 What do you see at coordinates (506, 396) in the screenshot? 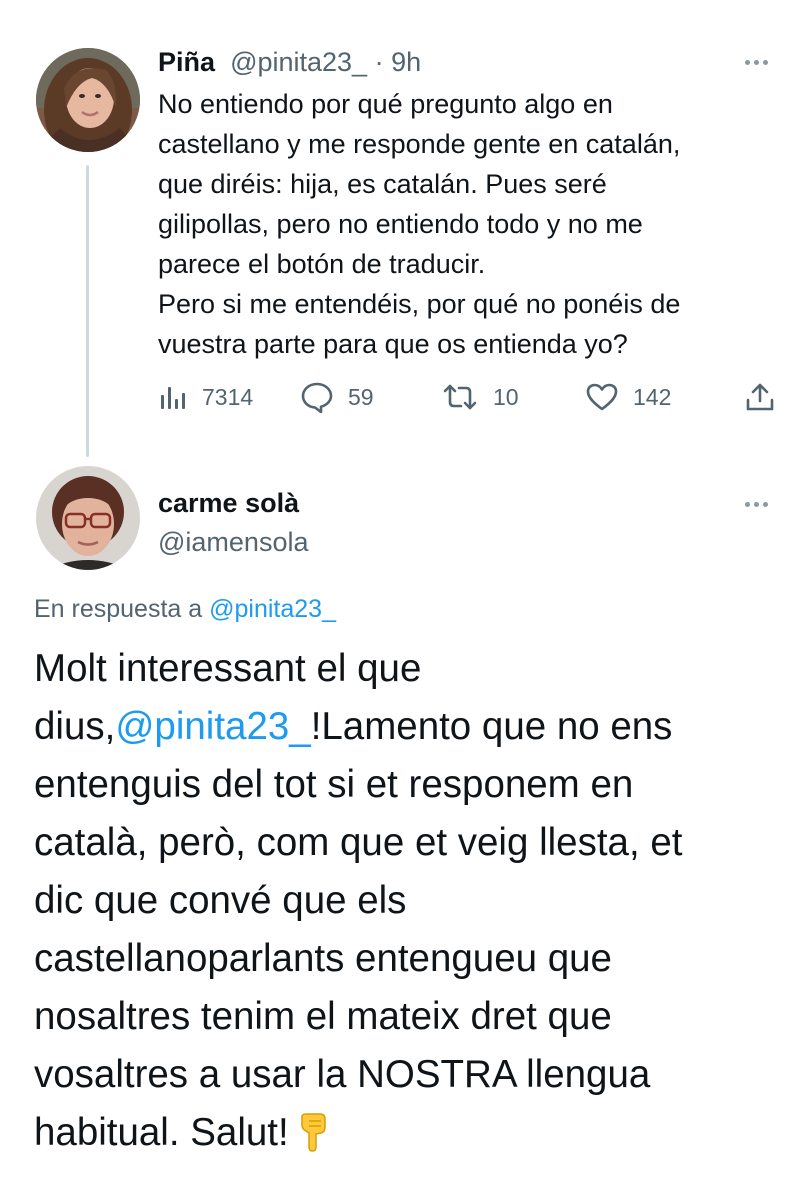
I see `retweet-count: 10` at bounding box center [506, 396].